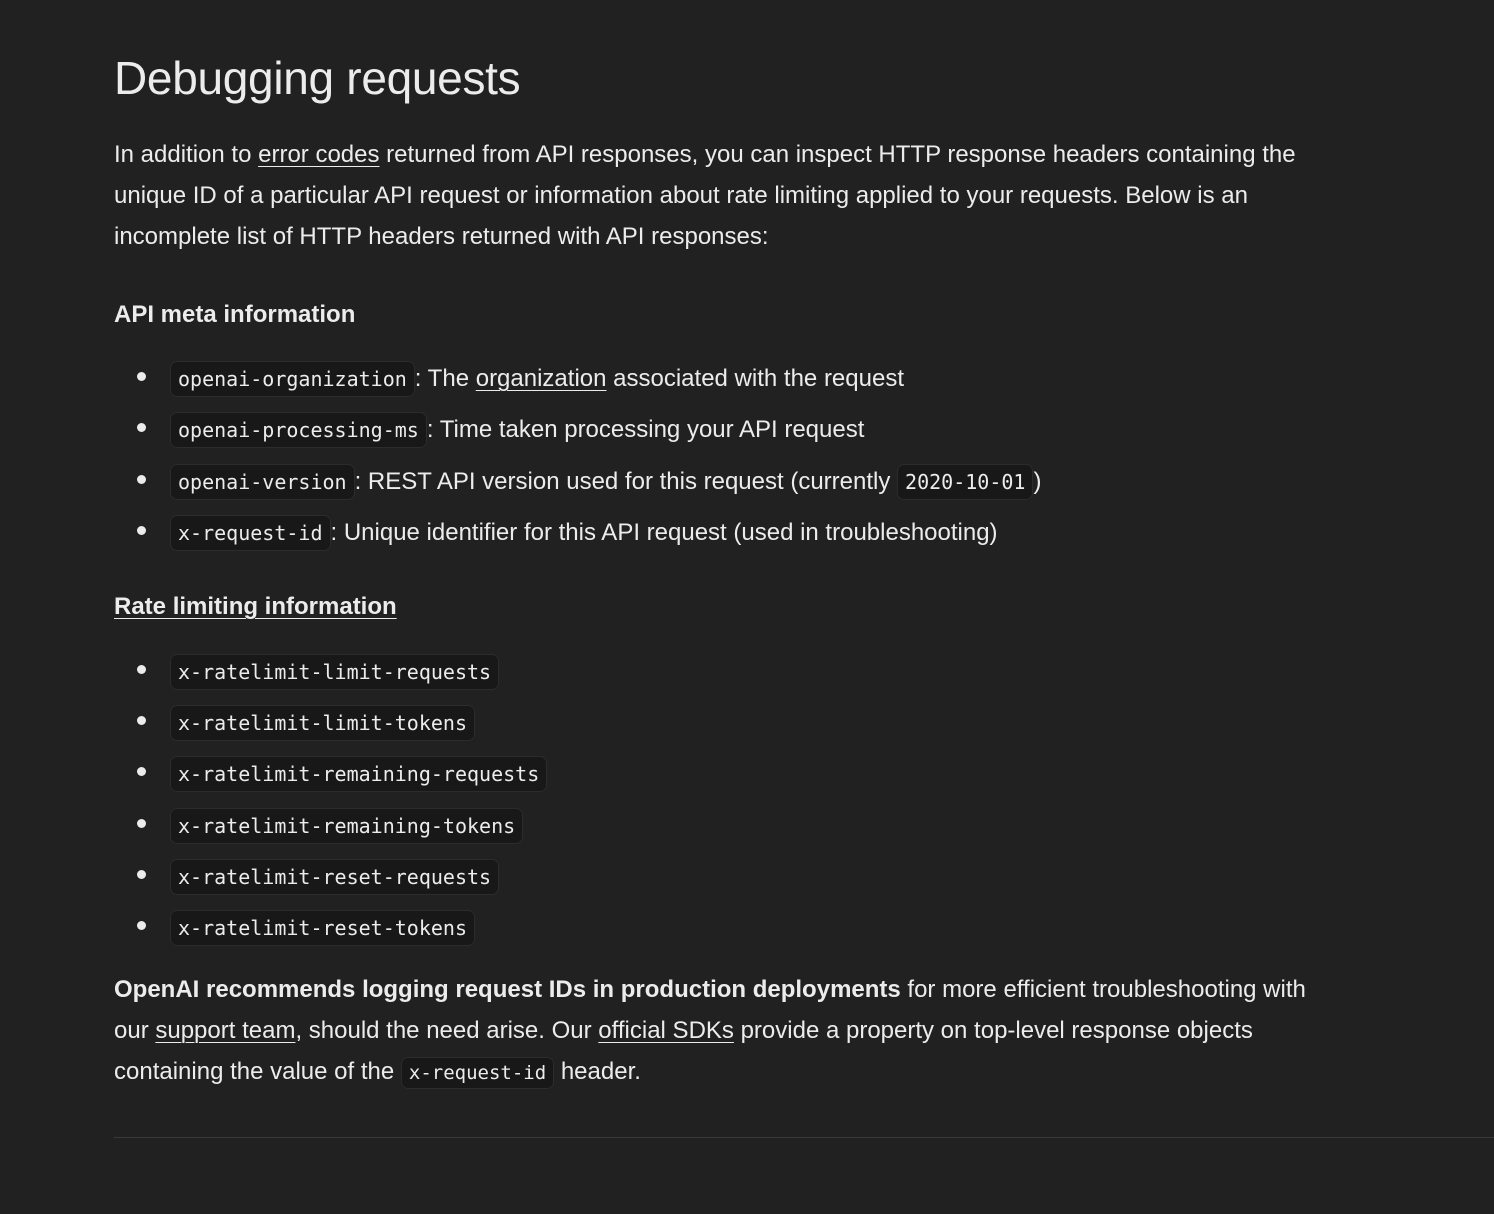 The height and width of the screenshot is (1214, 1494). I want to click on header-code: x-ratelimit-remaining-tokens, so click(347, 825).